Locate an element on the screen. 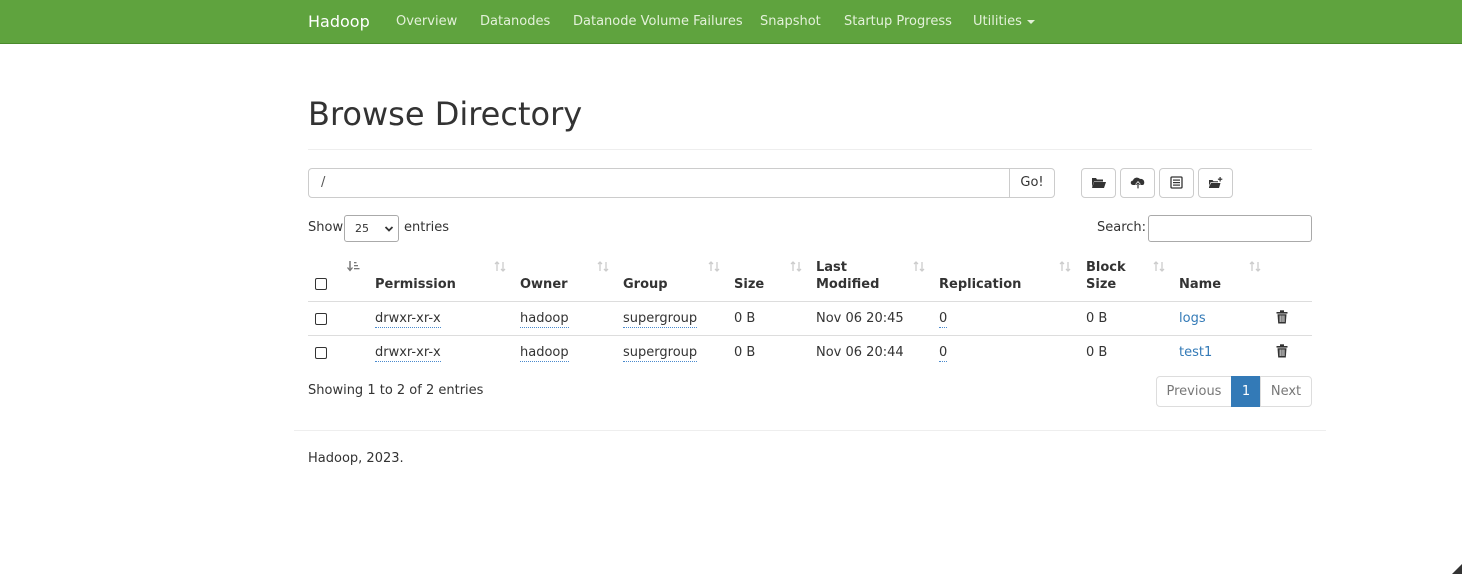  go-button: Go! is located at coordinates (1032, 183).